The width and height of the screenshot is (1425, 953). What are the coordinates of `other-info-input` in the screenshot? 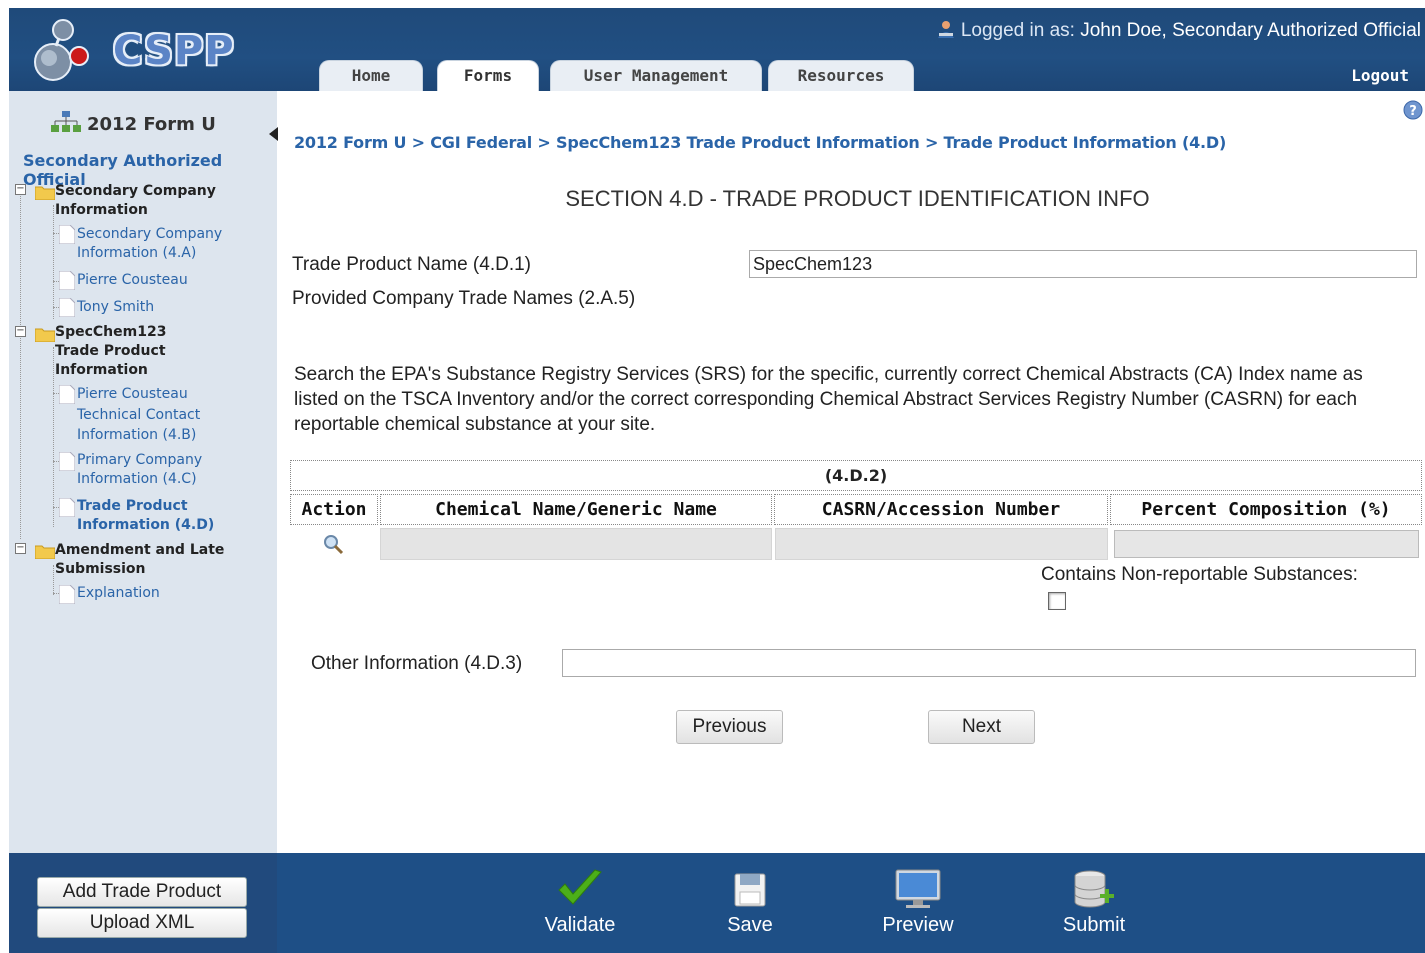 It's located at (989, 663).